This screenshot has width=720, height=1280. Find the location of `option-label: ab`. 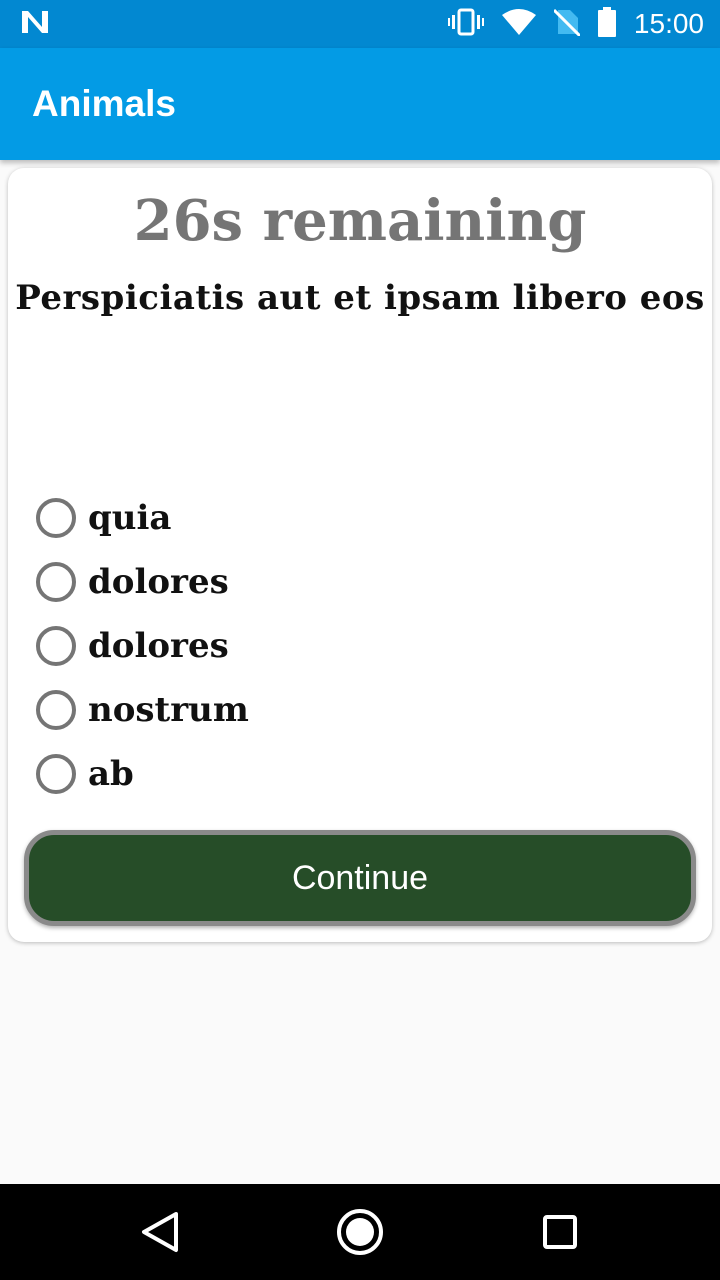

option-label: ab is located at coordinates (111, 774).